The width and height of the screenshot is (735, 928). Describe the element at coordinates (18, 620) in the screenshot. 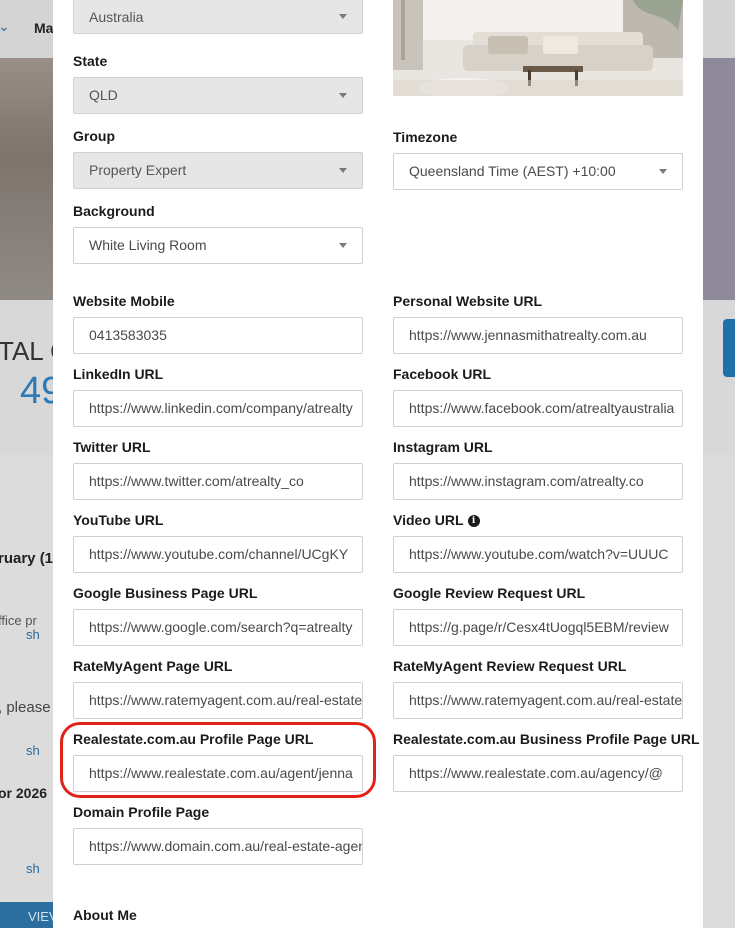

I see `background-text-row: ffice pr` at that location.